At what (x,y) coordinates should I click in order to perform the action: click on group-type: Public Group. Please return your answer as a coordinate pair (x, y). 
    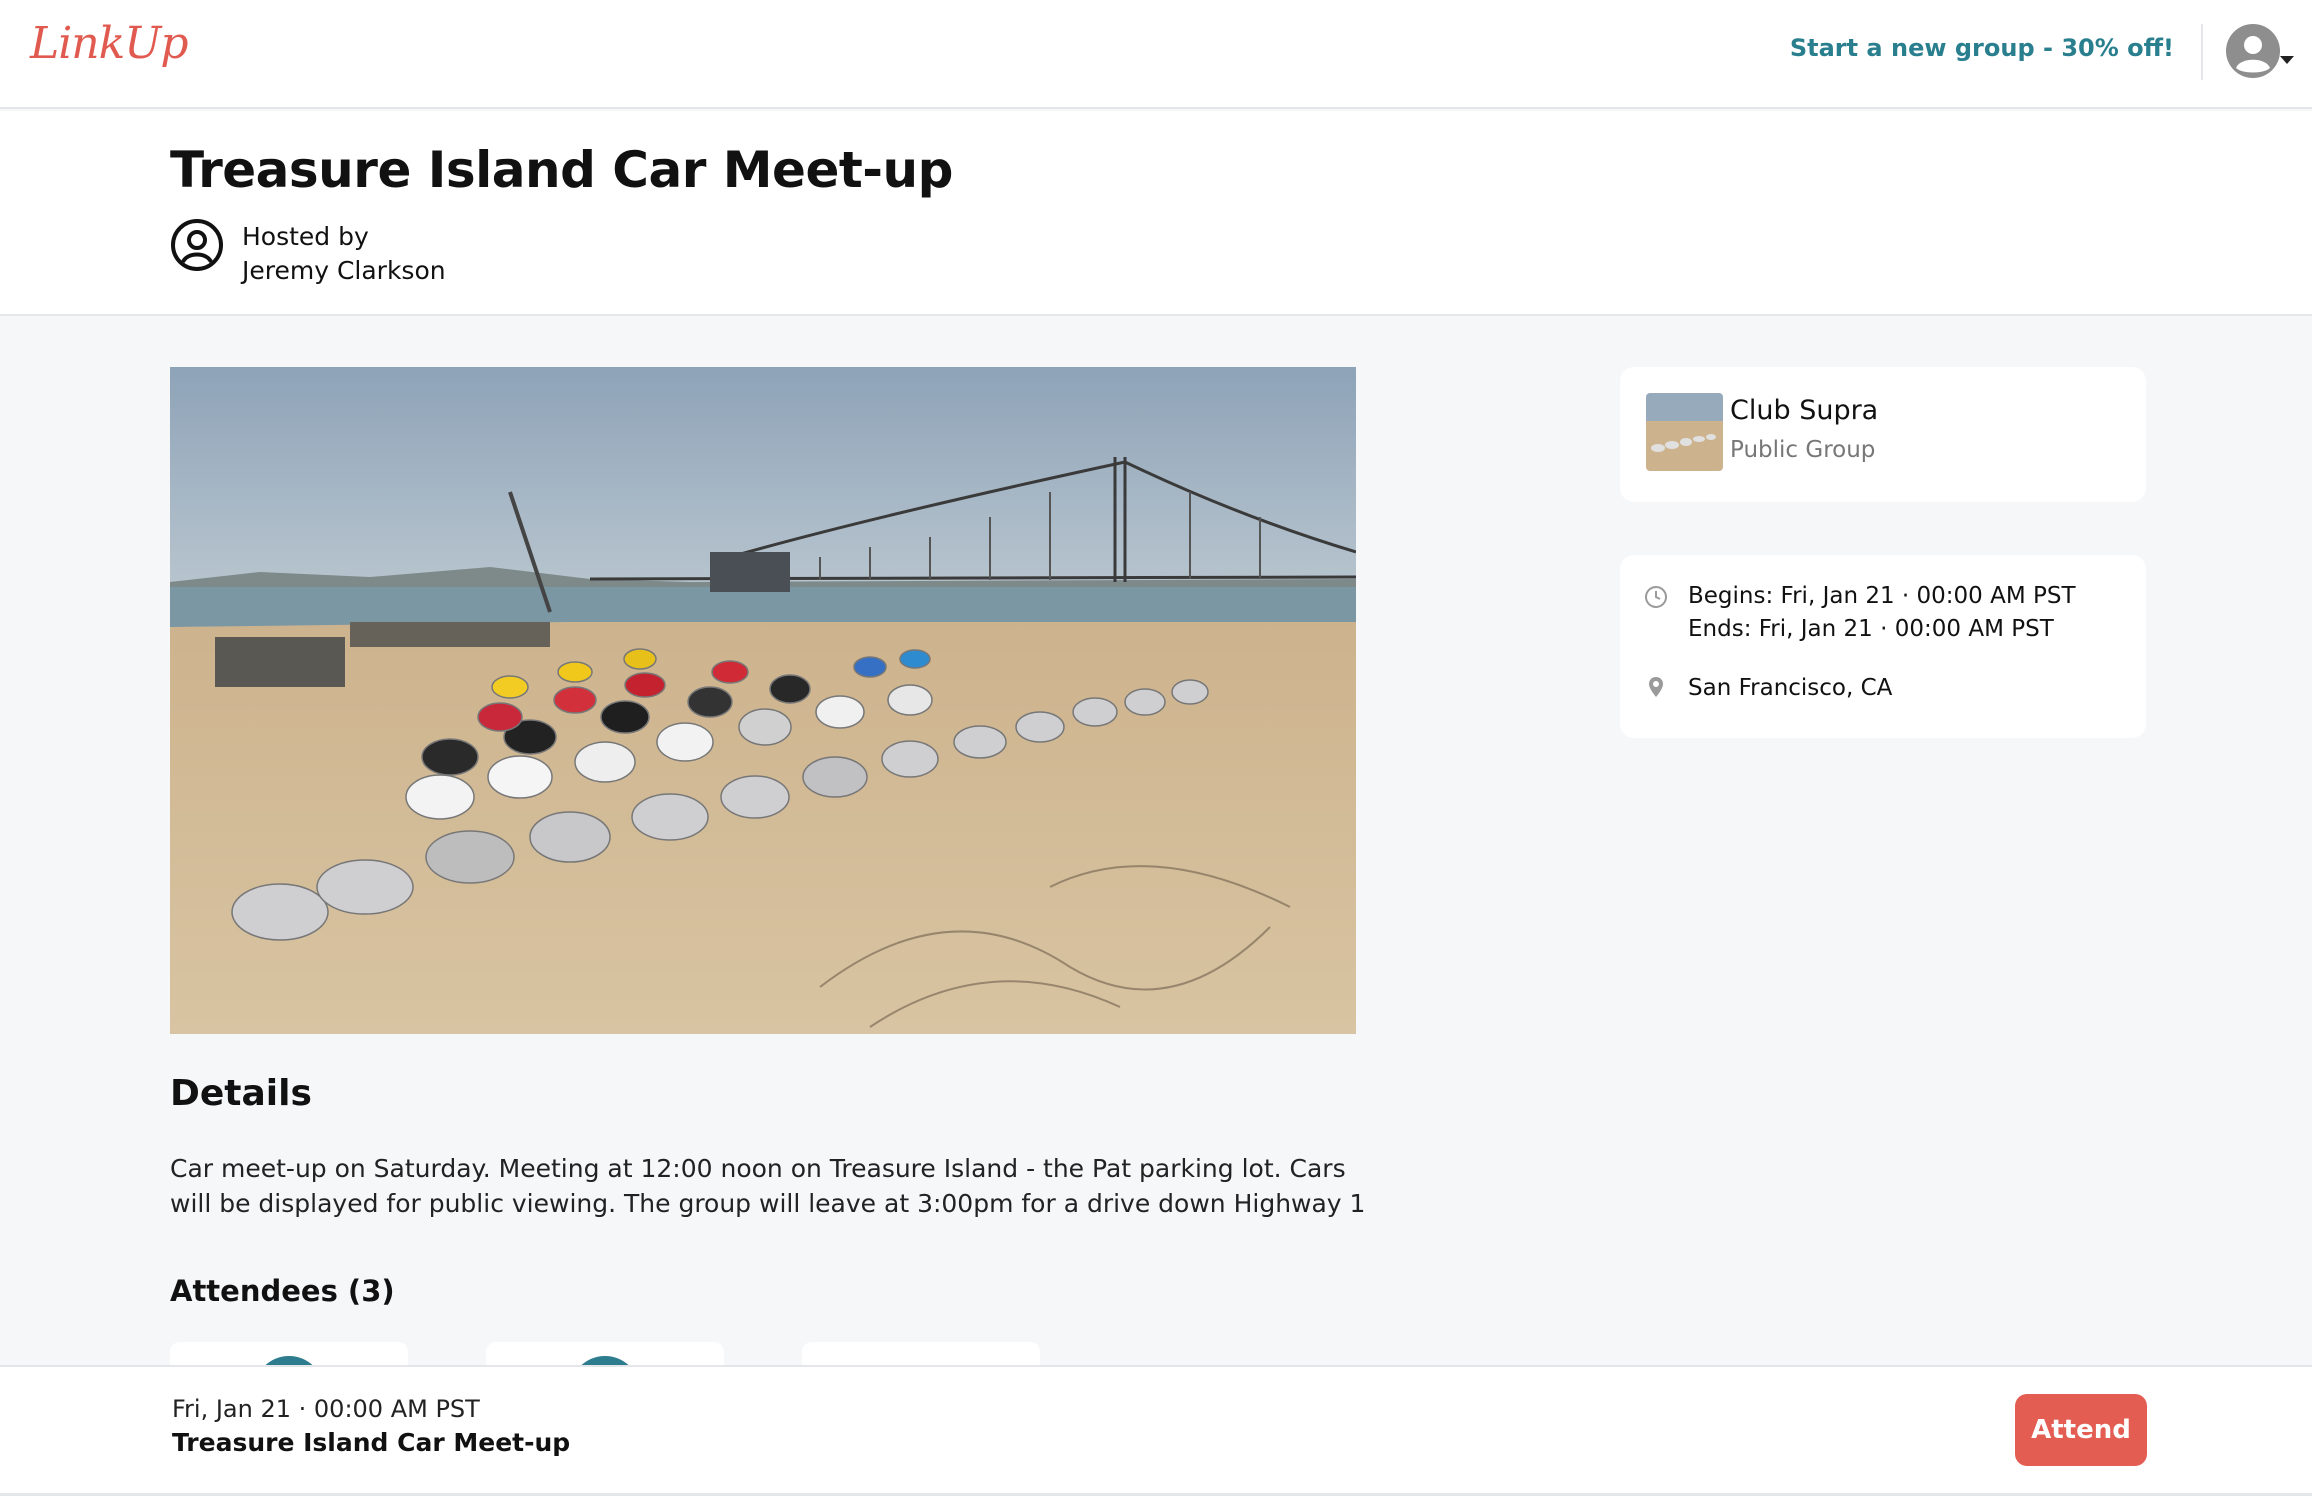
    Looking at the image, I should click on (1803, 450).